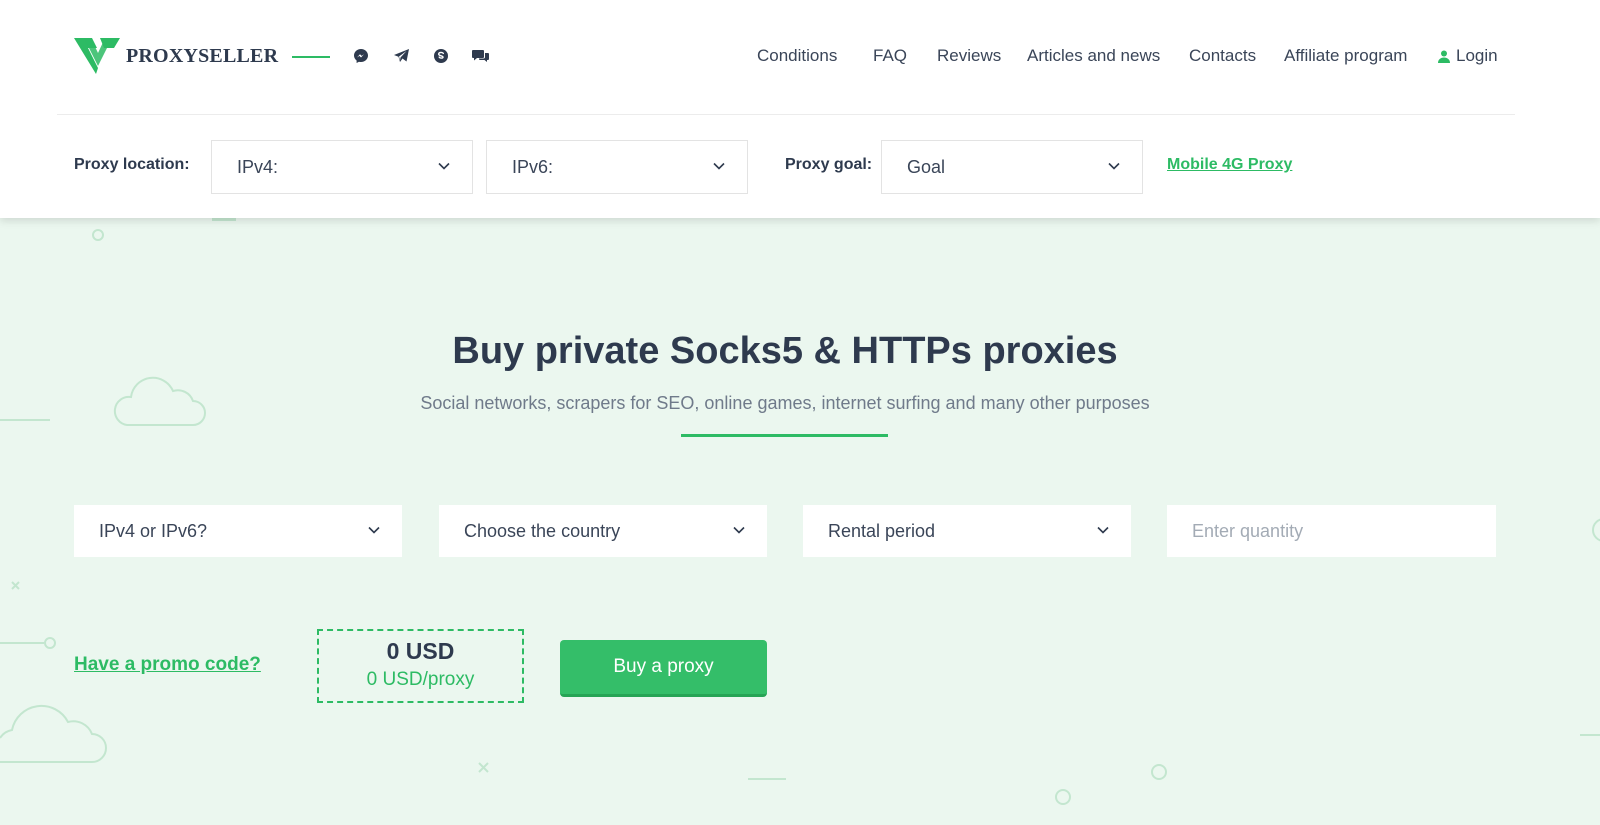 The height and width of the screenshot is (825, 1600). I want to click on price-total: 0 USD, so click(420, 651).